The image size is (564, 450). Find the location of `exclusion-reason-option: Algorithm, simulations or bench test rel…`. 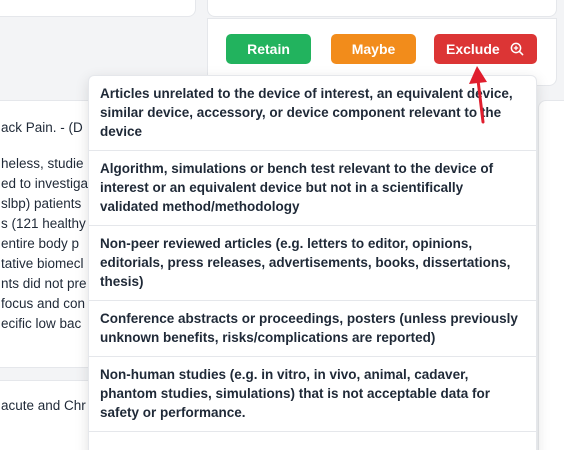

exclusion-reason-option: Algorithm, simulations or bench test rel… is located at coordinates (312, 188).